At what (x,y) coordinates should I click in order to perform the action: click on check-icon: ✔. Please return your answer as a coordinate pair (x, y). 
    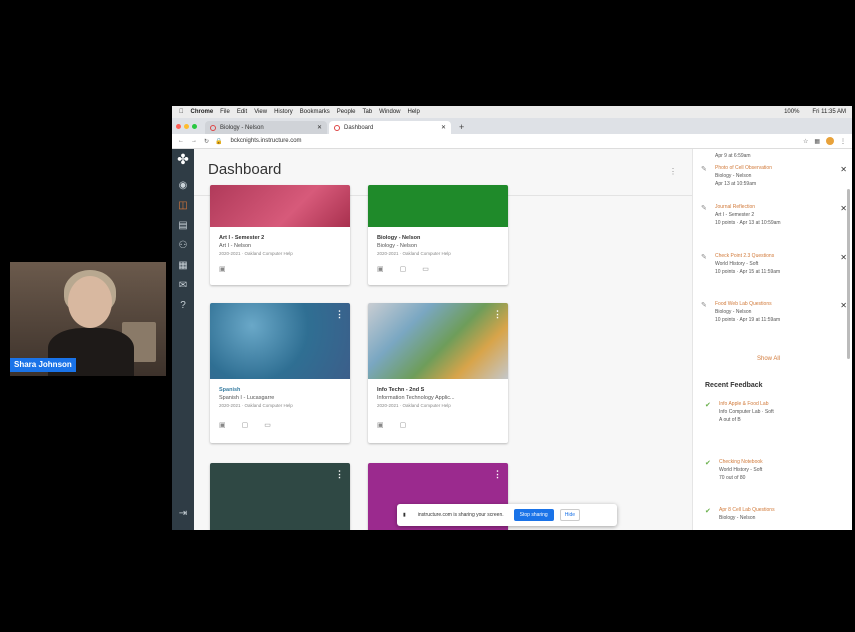
    Looking at the image, I should click on (708, 405).